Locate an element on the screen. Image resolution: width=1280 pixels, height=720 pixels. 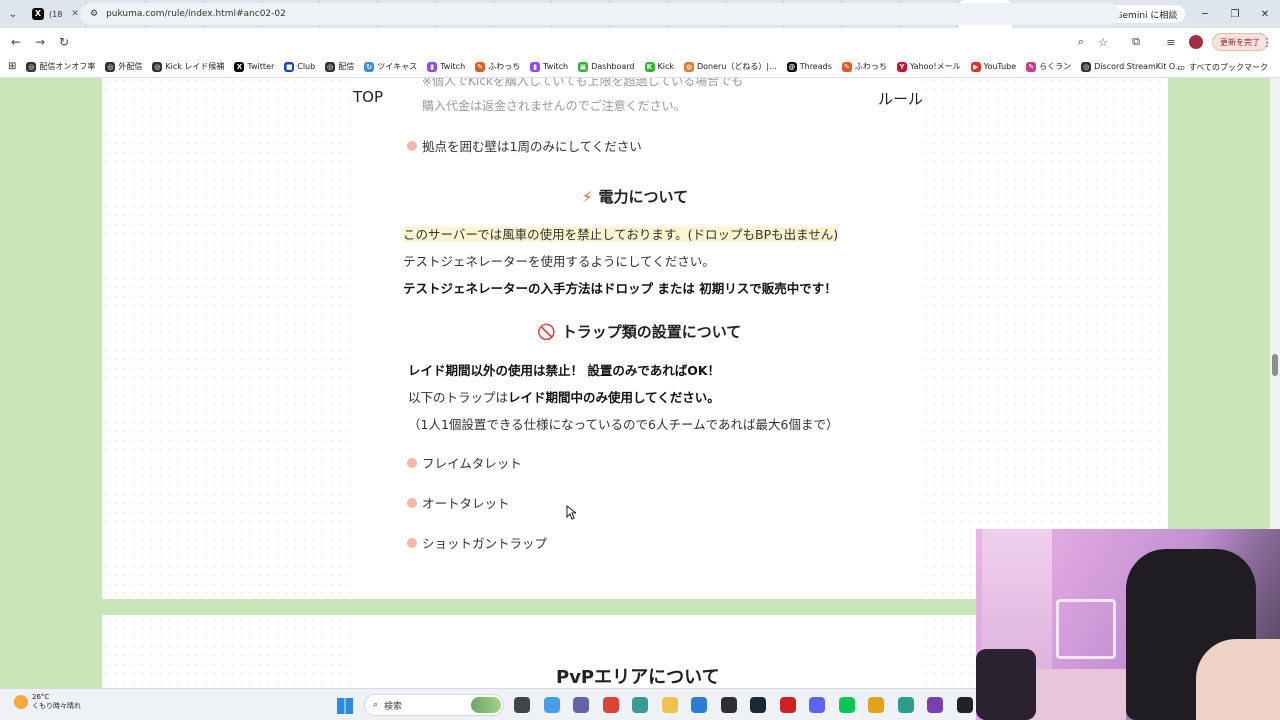
trap-line2-bold: レイド期間中のみ使用してください。 is located at coordinates (614, 397).